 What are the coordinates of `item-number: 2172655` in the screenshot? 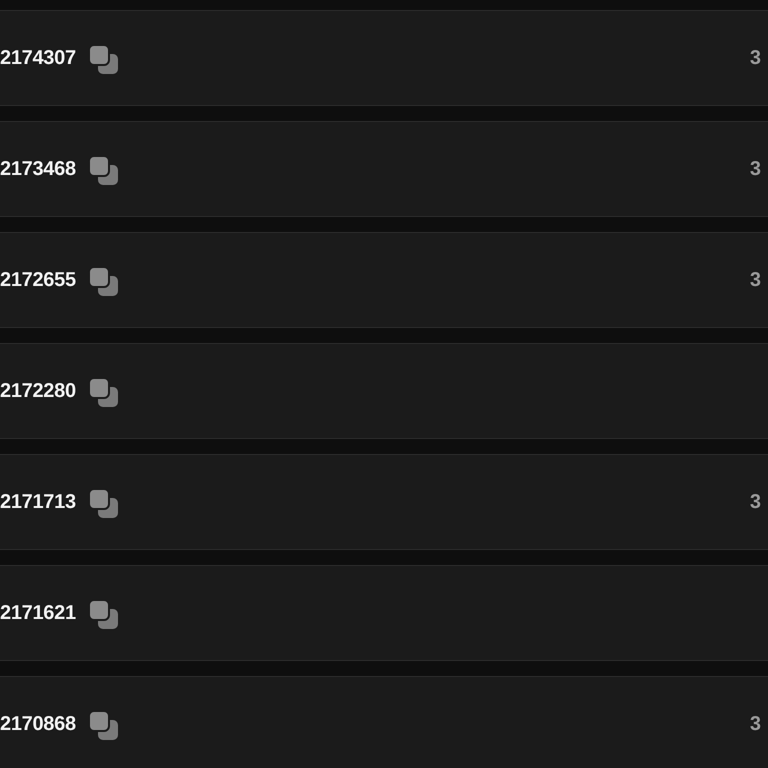 It's located at (38, 280).